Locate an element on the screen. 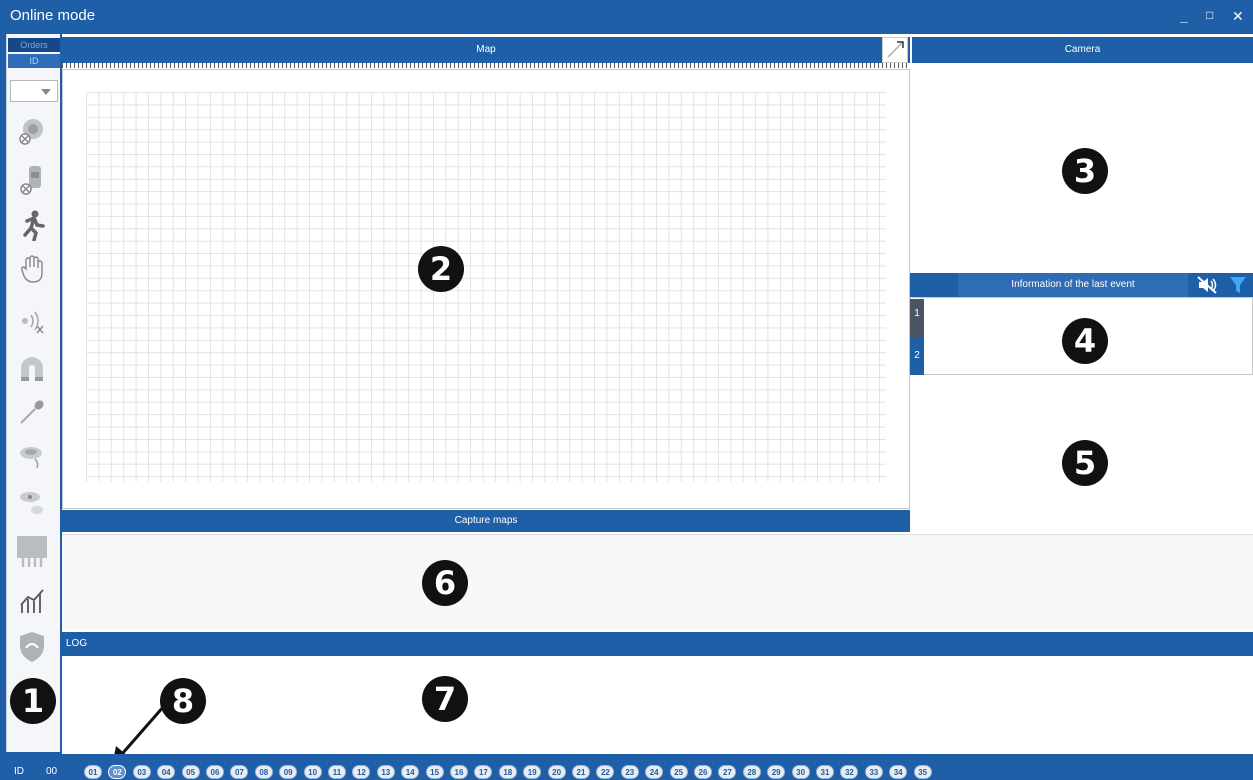 The image size is (1253, 780). channel-chip-17: 17 is located at coordinates (483, 772).